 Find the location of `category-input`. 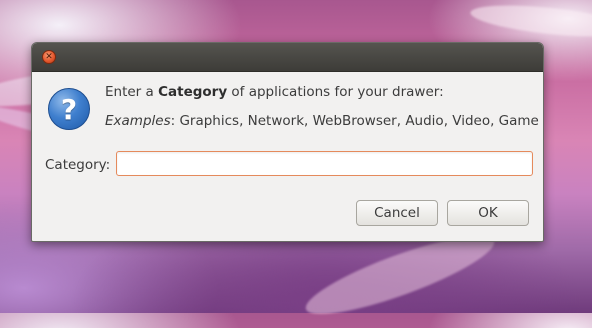

category-input is located at coordinates (324, 163).